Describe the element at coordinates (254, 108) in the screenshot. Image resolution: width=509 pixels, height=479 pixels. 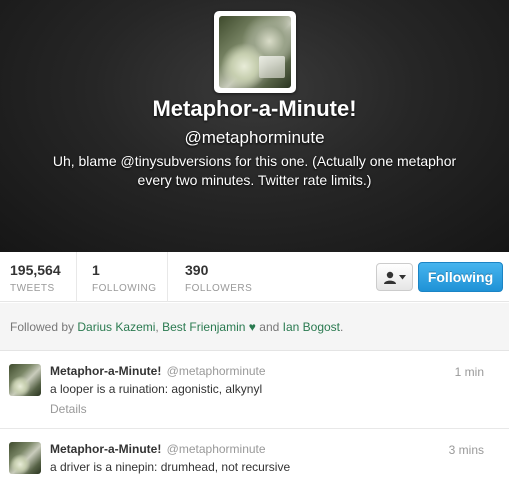
I see `profile-name: Metaphor-a-Minute!` at that location.